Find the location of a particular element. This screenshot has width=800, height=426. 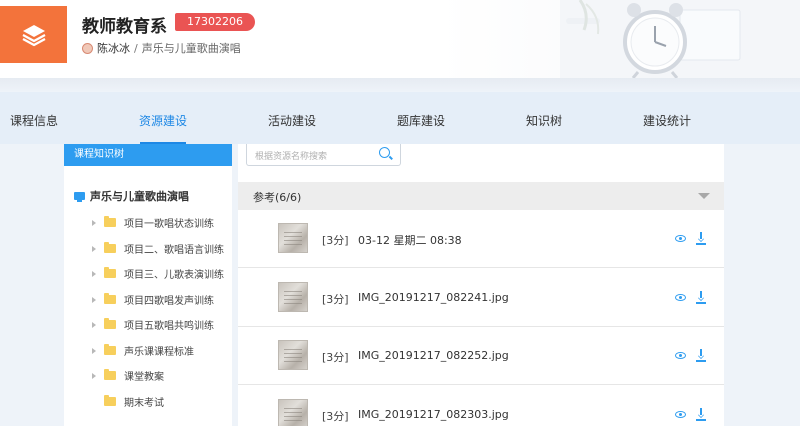

tree-item: 声乐课课程标准 is located at coordinates (143, 350).